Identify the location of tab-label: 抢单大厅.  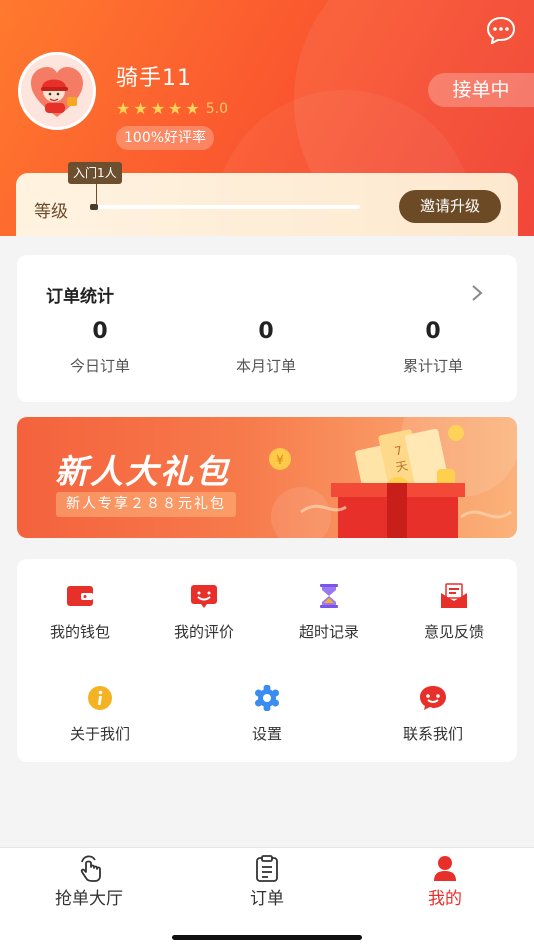
(89, 899).